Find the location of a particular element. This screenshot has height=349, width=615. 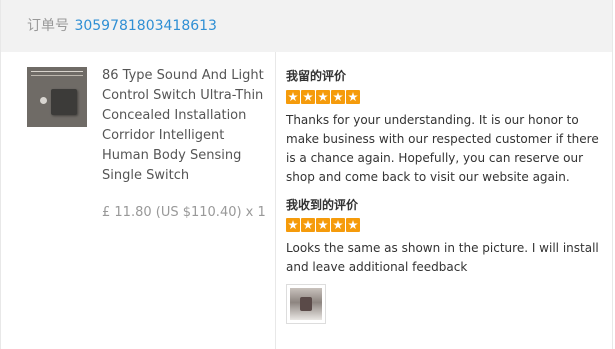

order-number-link: 3059781803418613 is located at coordinates (145, 26).